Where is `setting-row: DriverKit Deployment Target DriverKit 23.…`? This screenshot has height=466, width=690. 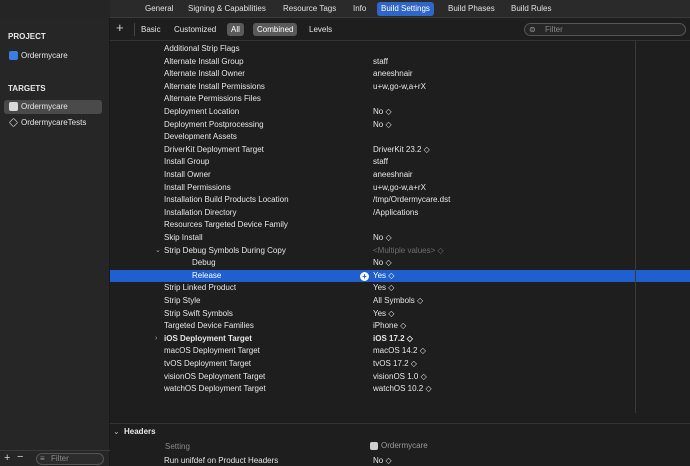 setting-row: DriverKit Deployment Target DriverKit 23.… is located at coordinates (400, 150).